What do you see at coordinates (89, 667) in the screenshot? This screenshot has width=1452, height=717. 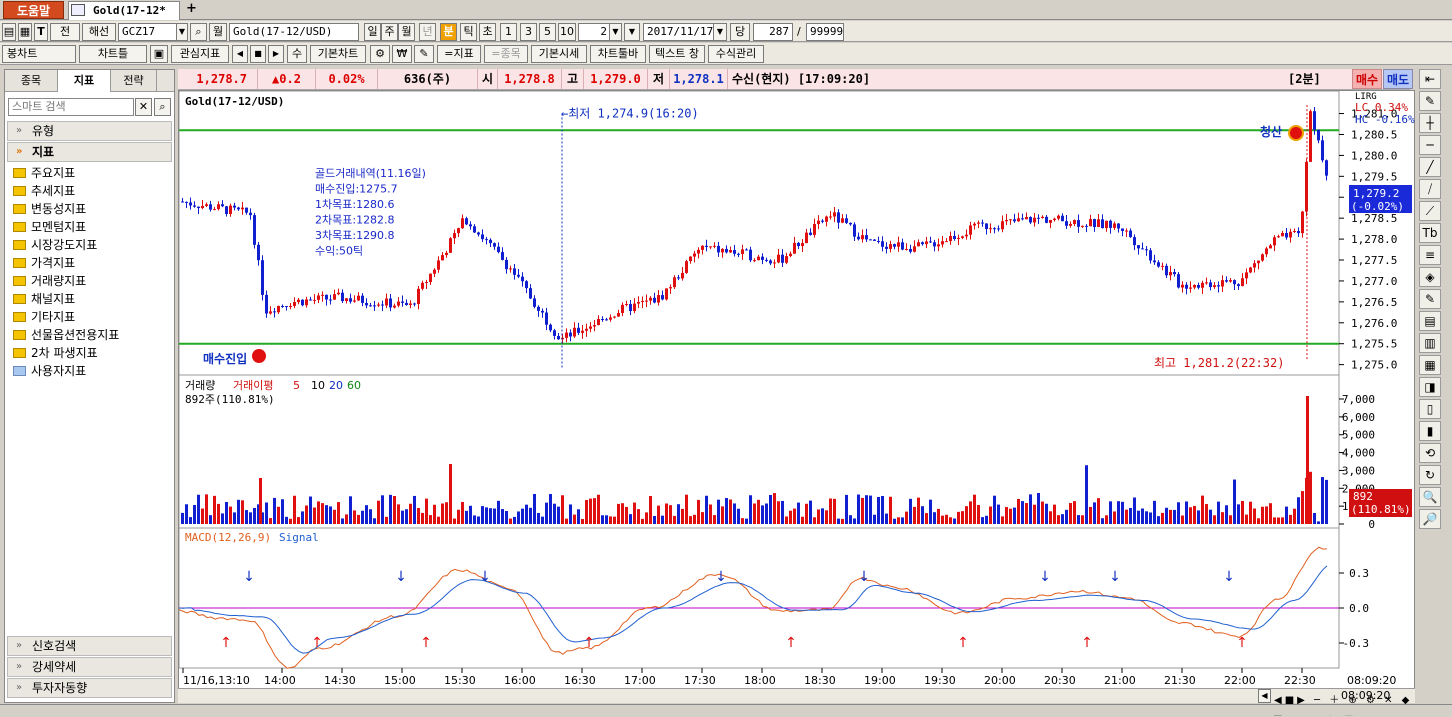 I see `section-strength: » 강세약세` at bounding box center [89, 667].